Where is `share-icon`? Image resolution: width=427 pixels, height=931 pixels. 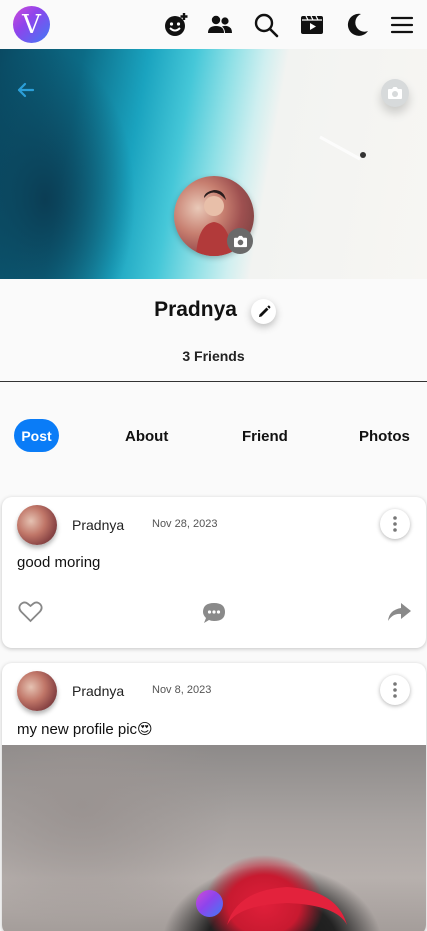
share-icon is located at coordinates (399, 612).